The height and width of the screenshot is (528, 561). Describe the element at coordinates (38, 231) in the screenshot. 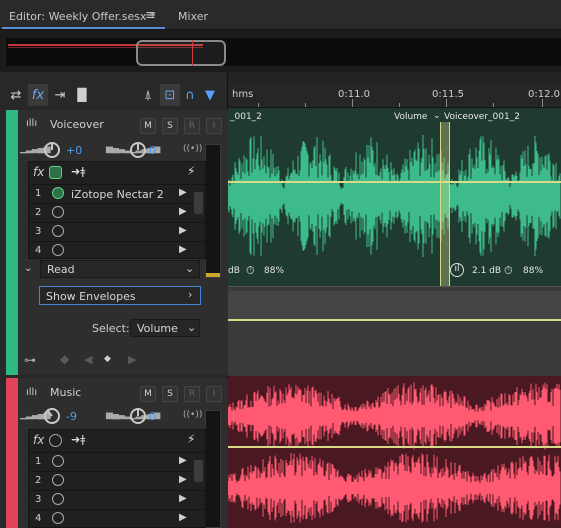

I see `slot-number: 3` at that location.